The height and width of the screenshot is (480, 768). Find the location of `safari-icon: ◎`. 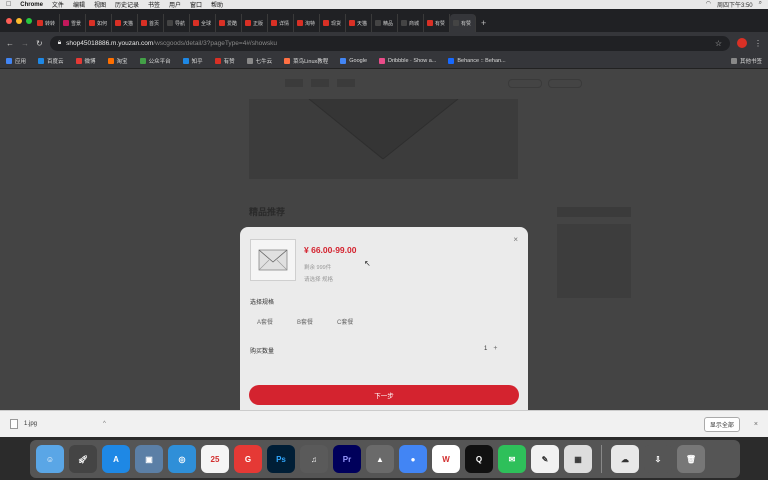

safari-icon: ◎ is located at coordinates (182, 459).